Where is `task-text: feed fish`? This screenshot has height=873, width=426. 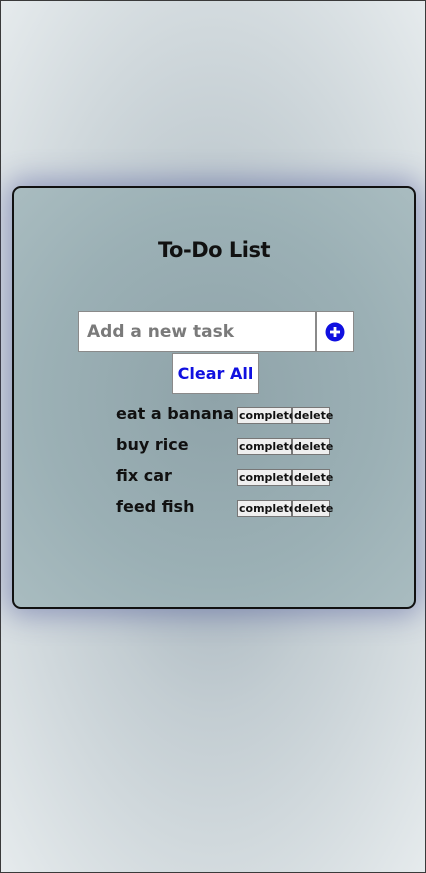
task-text: feed fish is located at coordinates (155, 506).